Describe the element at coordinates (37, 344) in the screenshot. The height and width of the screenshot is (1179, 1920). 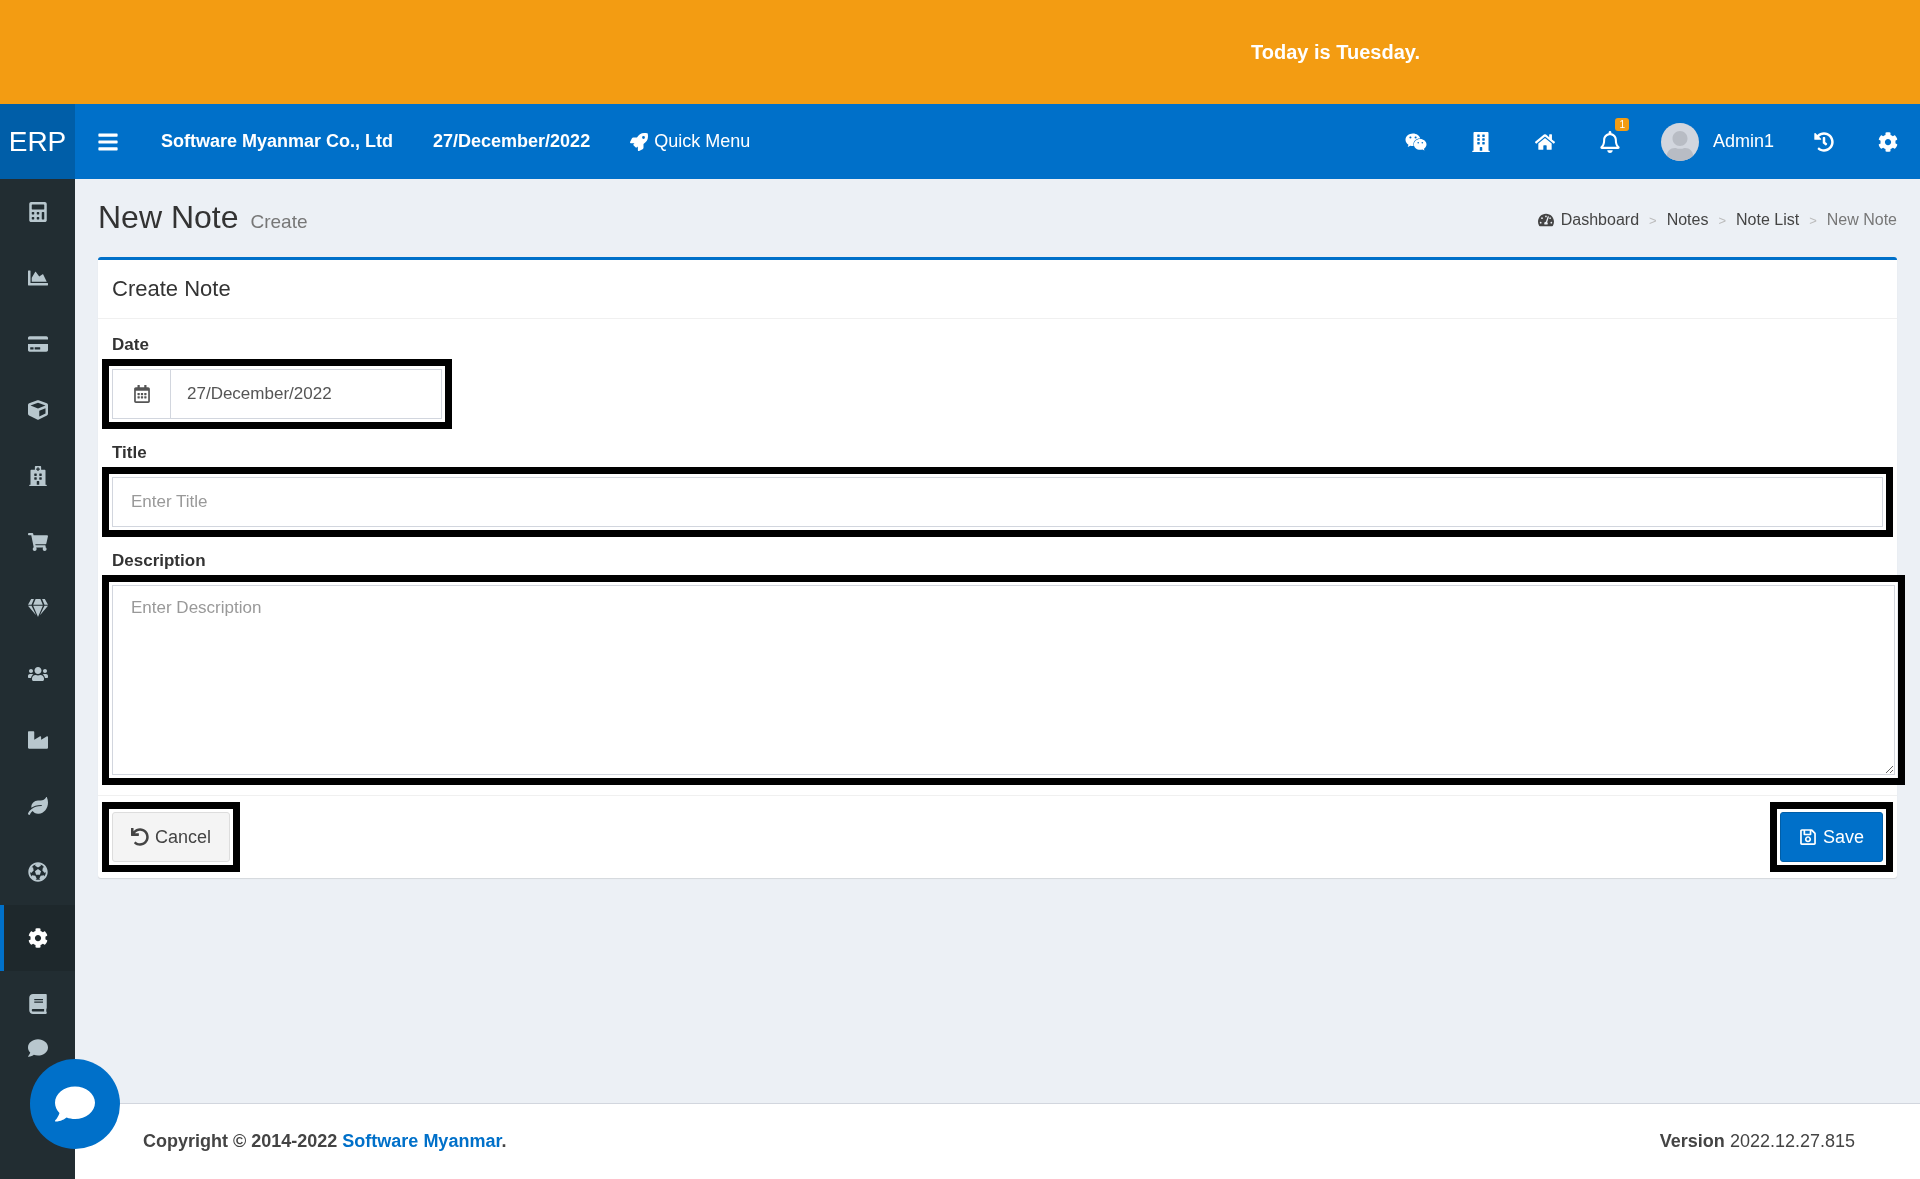
I see `credit-card-icon` at that location.